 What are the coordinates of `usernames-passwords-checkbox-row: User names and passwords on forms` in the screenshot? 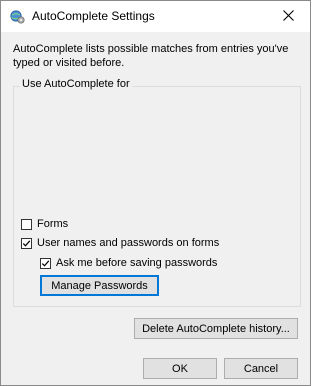 It's located at (120, 243).